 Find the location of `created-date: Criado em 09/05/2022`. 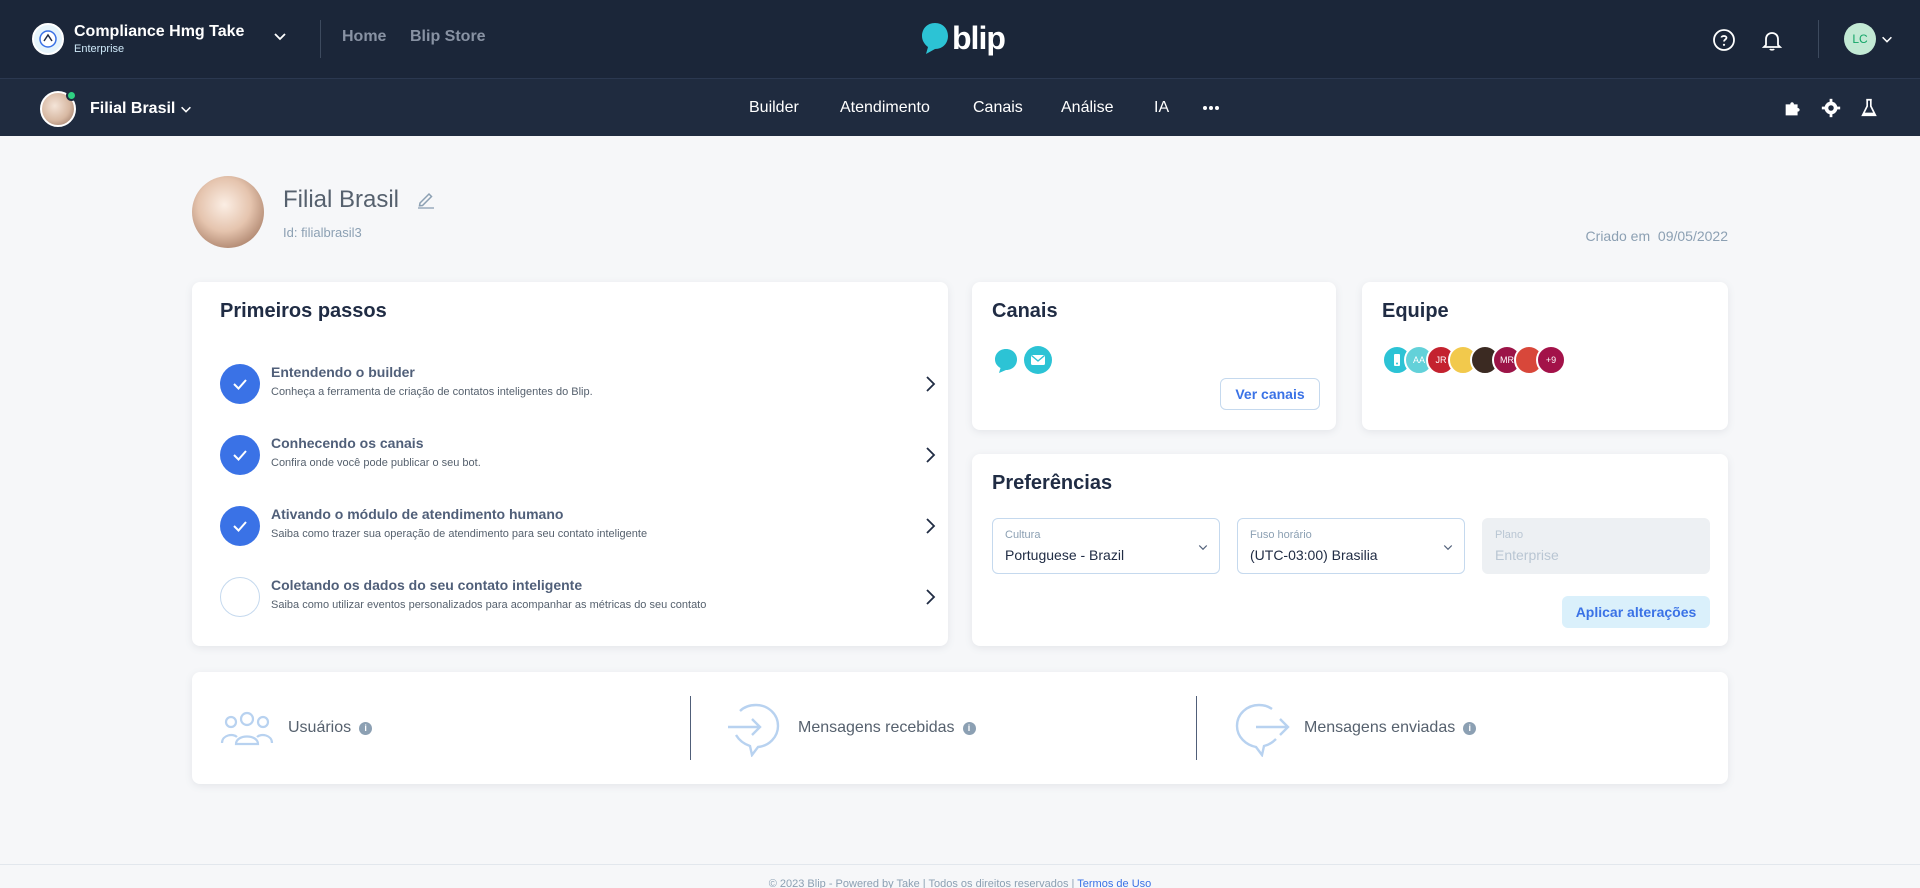

created-date: Criado em 09/05/2022 is located at coordinates (1657, 236).